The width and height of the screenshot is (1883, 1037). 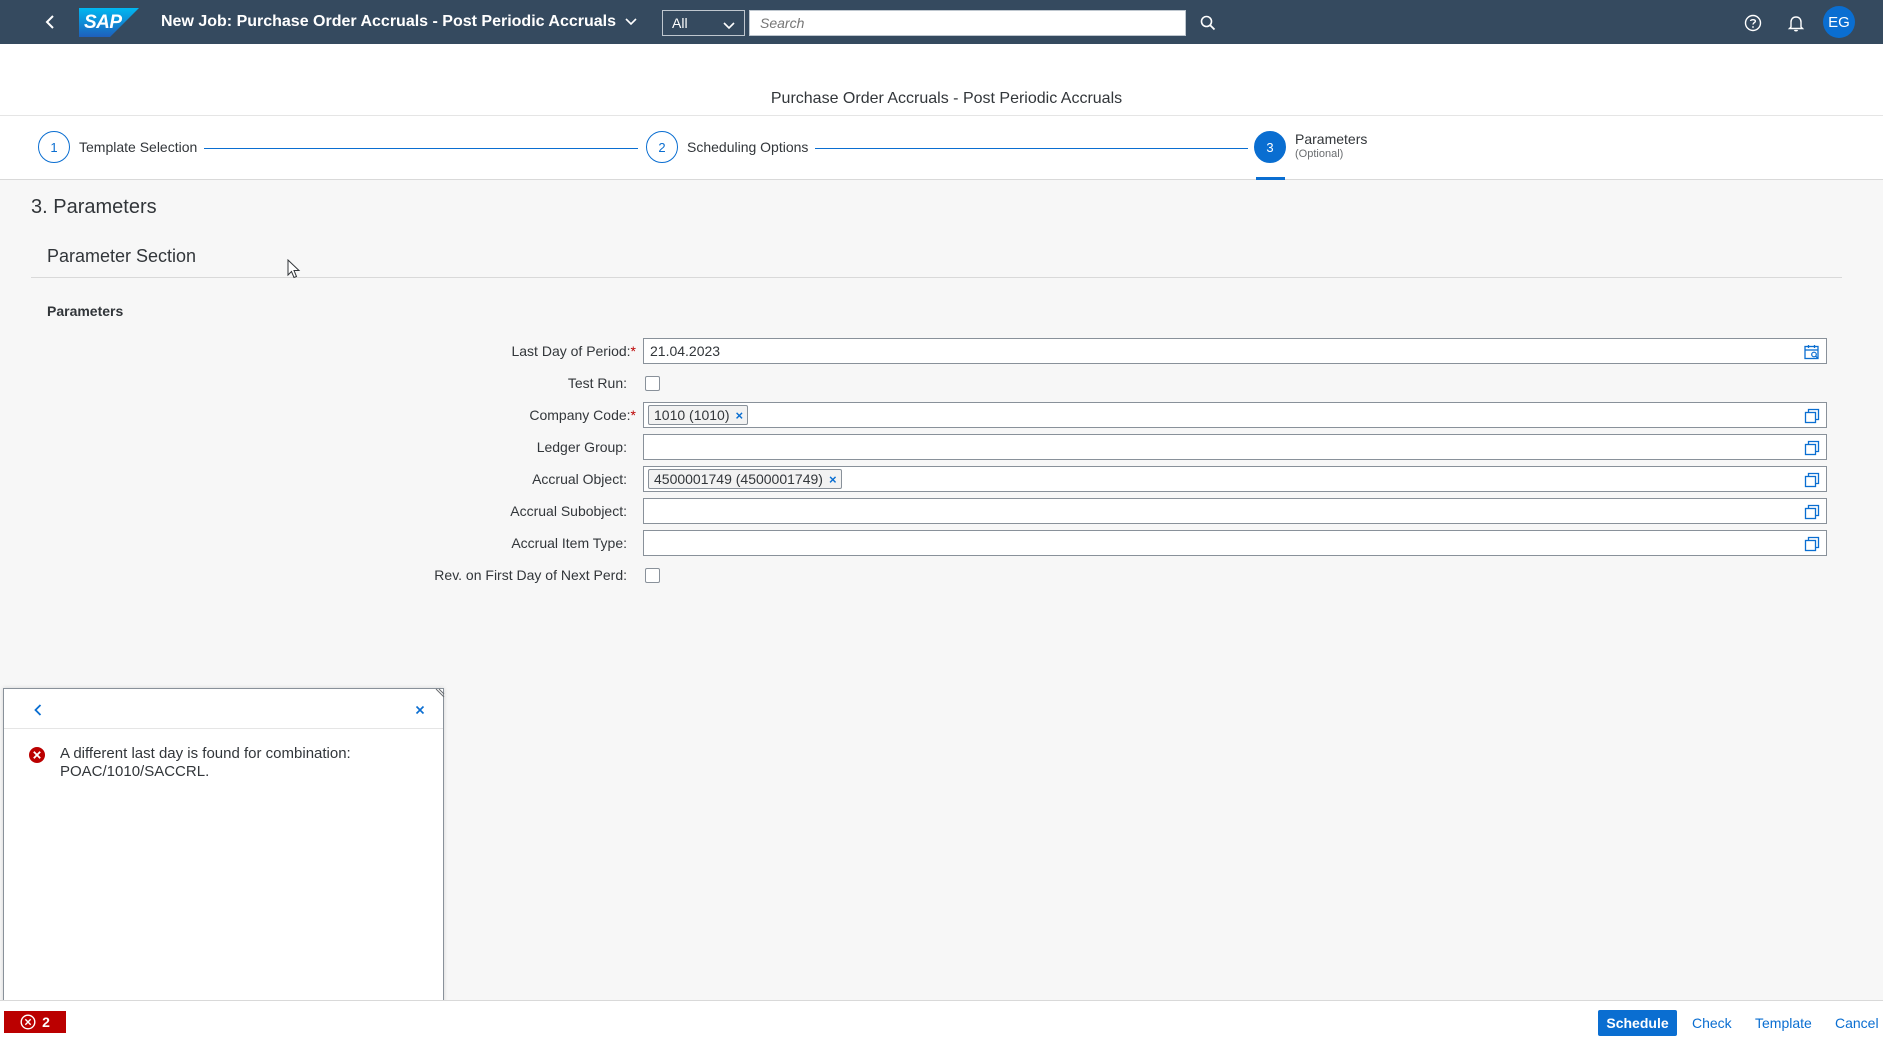 I want to click on step-label: Scheduling Options, so click(x=748, y=147).